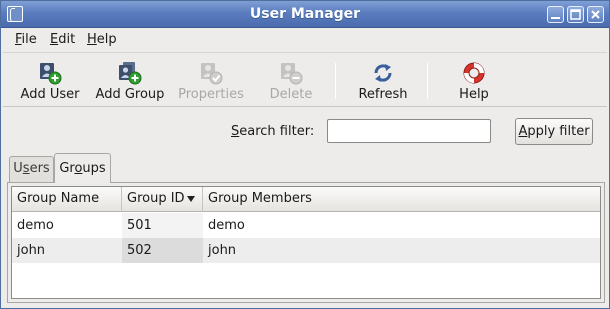 The height and width of the screenshot is (309, 610). Describe the element at coordinates (222, 250) in the screenshot. I see `cell-group-members: john` at that location.